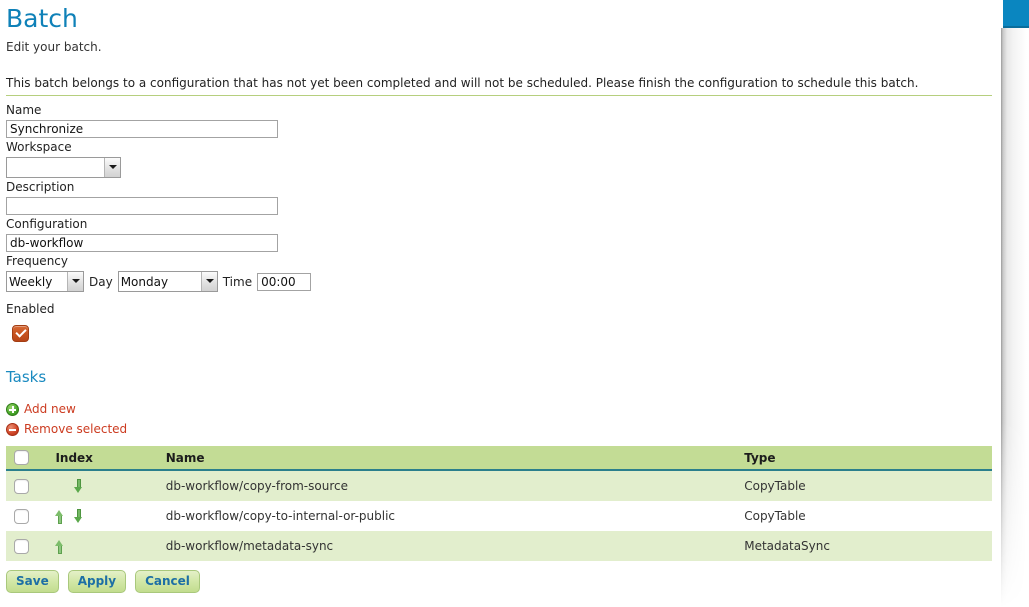  What do you see at coordinates (50, 409) in the screenshot?
I see `add-new-link: Add new` at bounding box center [50, 409].